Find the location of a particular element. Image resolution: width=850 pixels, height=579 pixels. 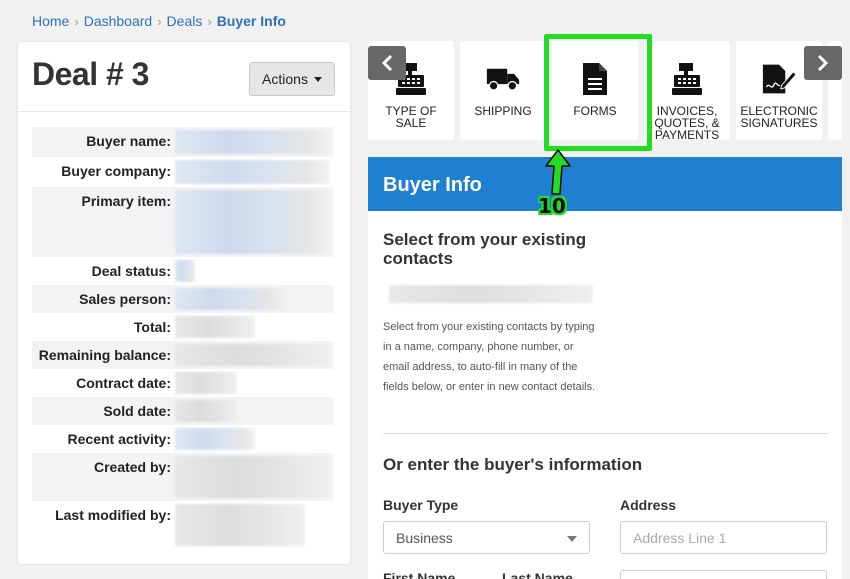

info-label: Remaining balance: is located at coordinates (104, 355).